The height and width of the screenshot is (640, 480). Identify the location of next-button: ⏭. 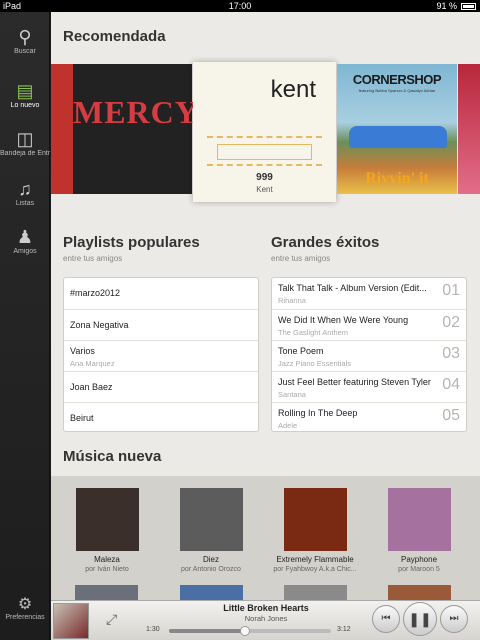
(454, 619).